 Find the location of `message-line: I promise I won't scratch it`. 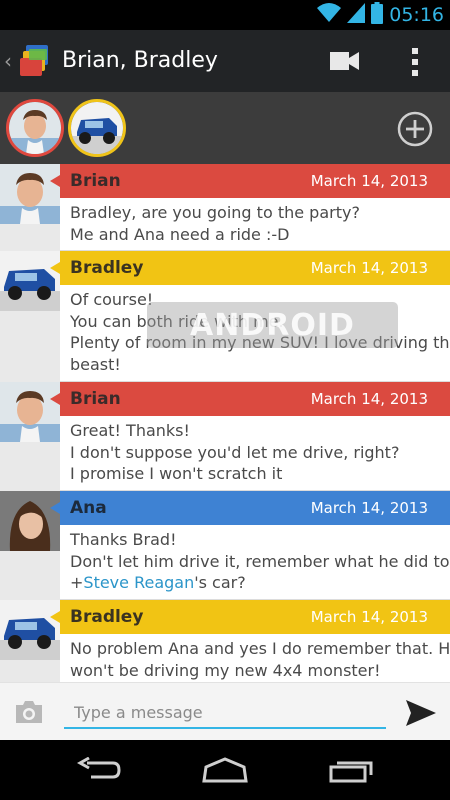

message-line: I promise I won't scratch it is located at coordinates (176, 474).